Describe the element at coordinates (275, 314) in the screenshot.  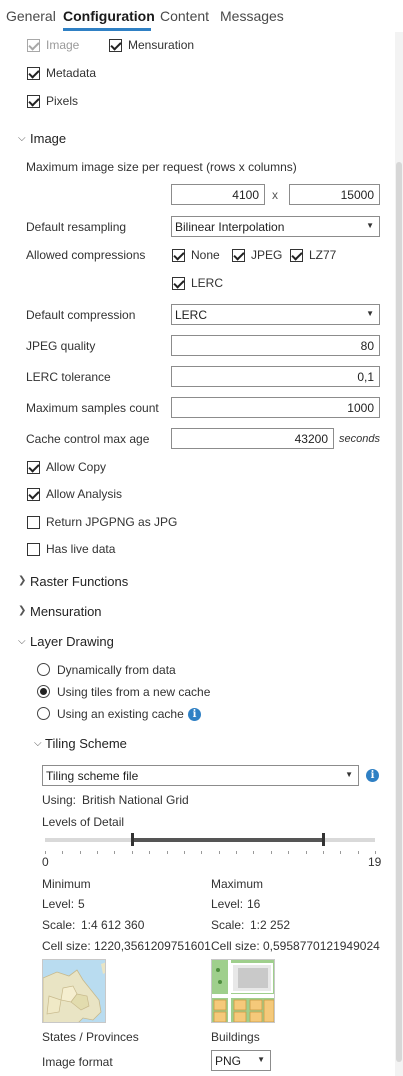
I see `default-compression-select: LERC ▼` at that location.